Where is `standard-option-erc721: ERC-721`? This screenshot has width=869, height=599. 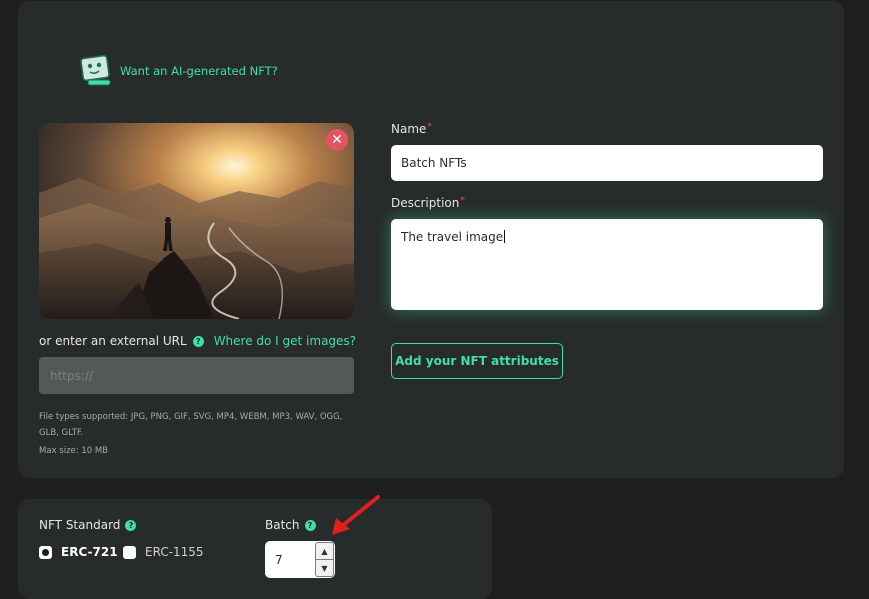 standard-option-erc721: ERC-721 is located at coordinates (78, 552).